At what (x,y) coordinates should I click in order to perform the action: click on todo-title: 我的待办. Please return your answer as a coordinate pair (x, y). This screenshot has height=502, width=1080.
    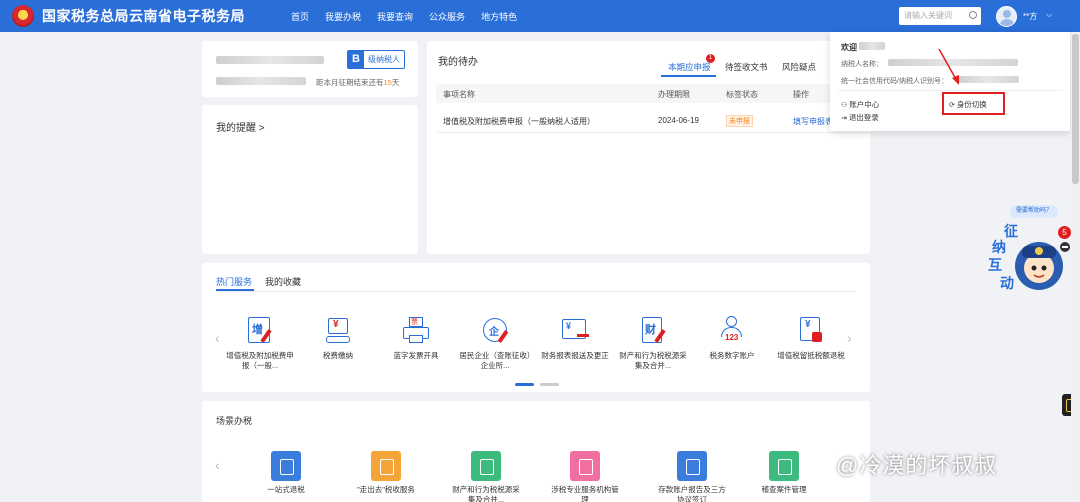
    Looking at the image, I should click on (458, 62).